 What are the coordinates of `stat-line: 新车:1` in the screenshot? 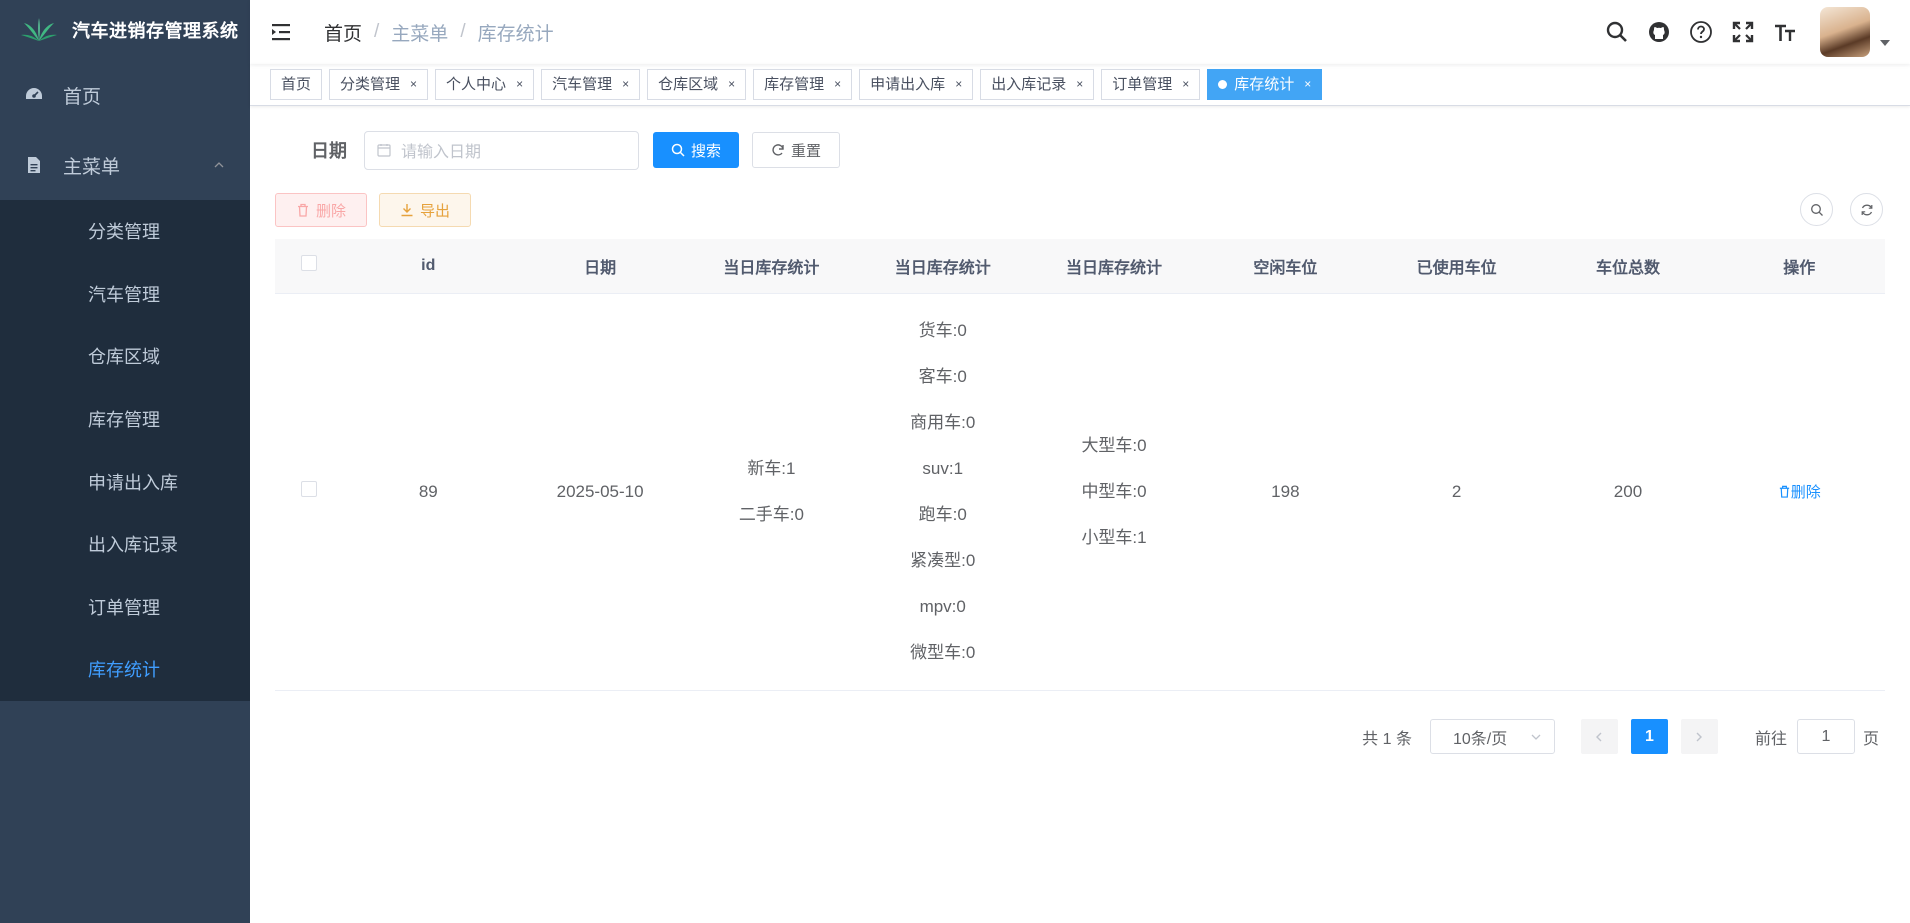 It's located at (771, 468).